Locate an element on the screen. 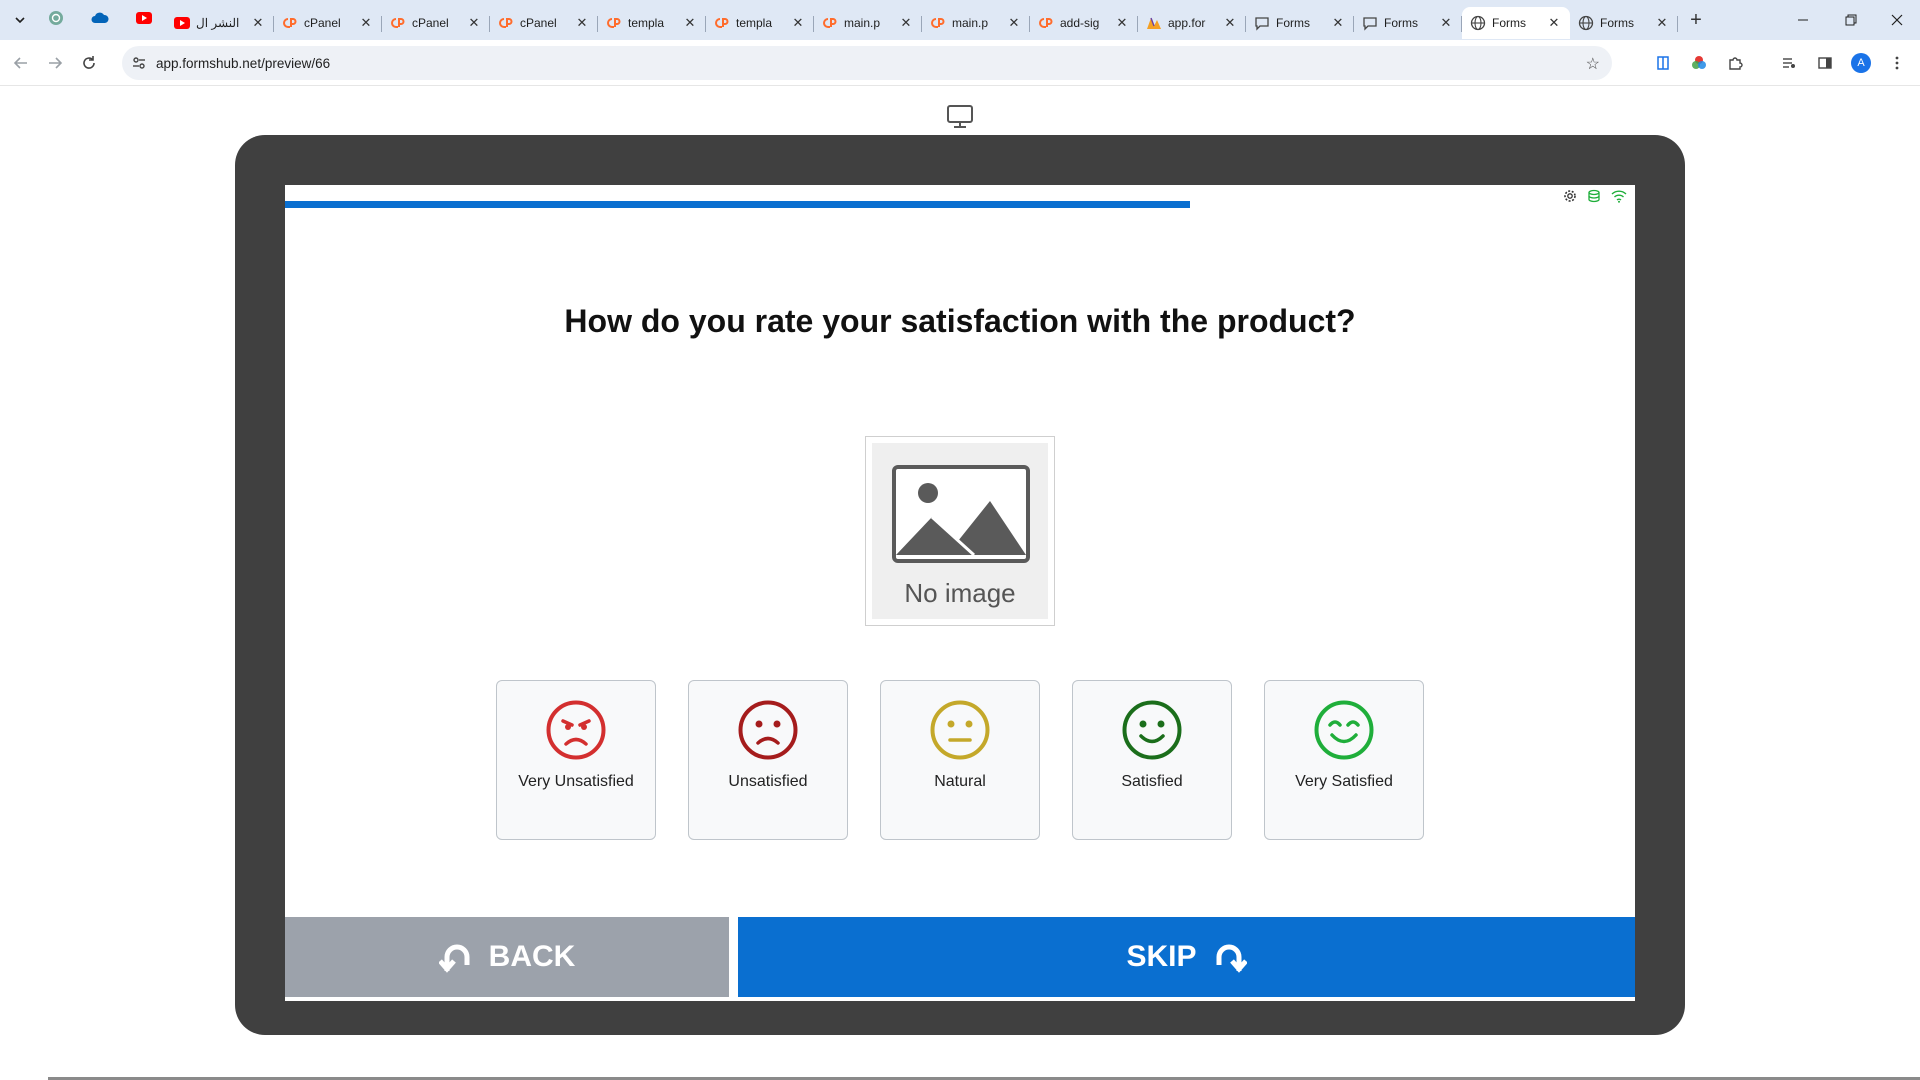 This screenshot has height=1080, width=1920. tab-title: النشر ال is located at coordinates (218, 23).